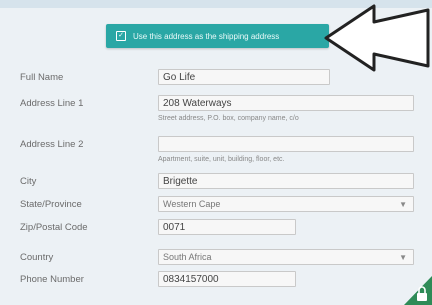 This screenshot has width=432, height=305. Describe the element at coordinates (28, 181) in the screenshot. I see `city-label: City` at that location.